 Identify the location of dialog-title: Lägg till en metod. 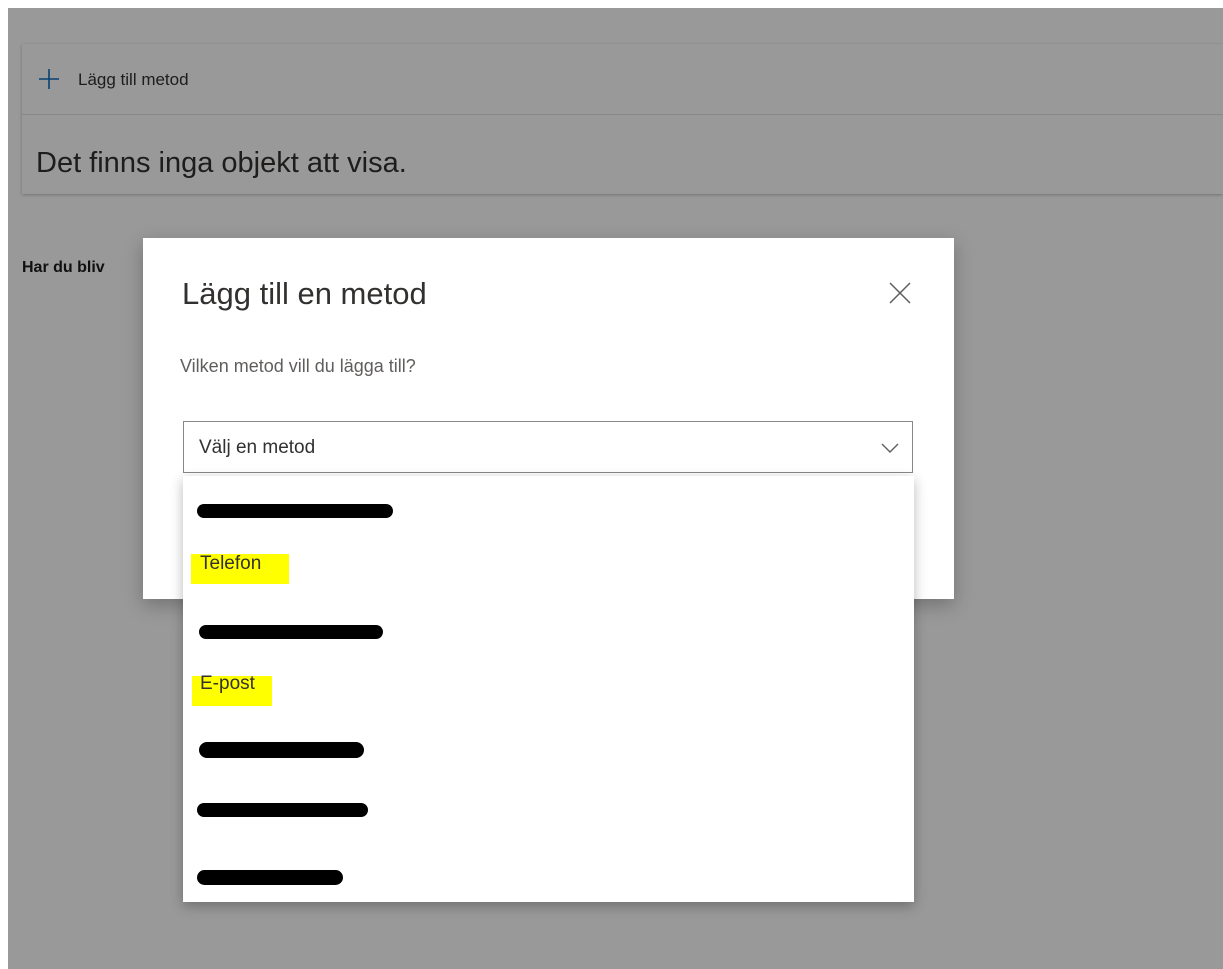
(304, 293).